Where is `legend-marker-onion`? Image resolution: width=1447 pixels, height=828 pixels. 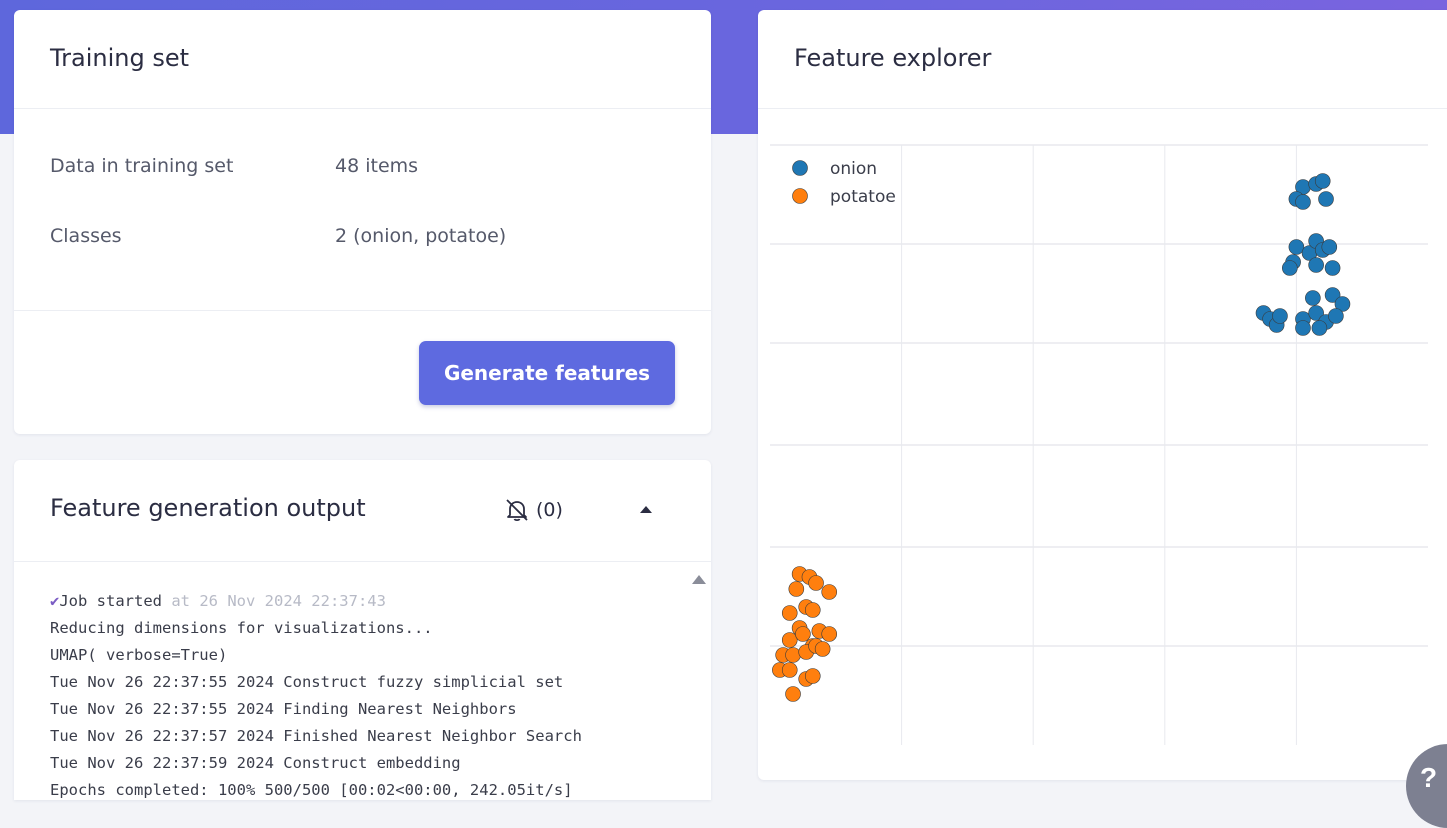
legend-marker-onion is located at coordinates (800, 168).